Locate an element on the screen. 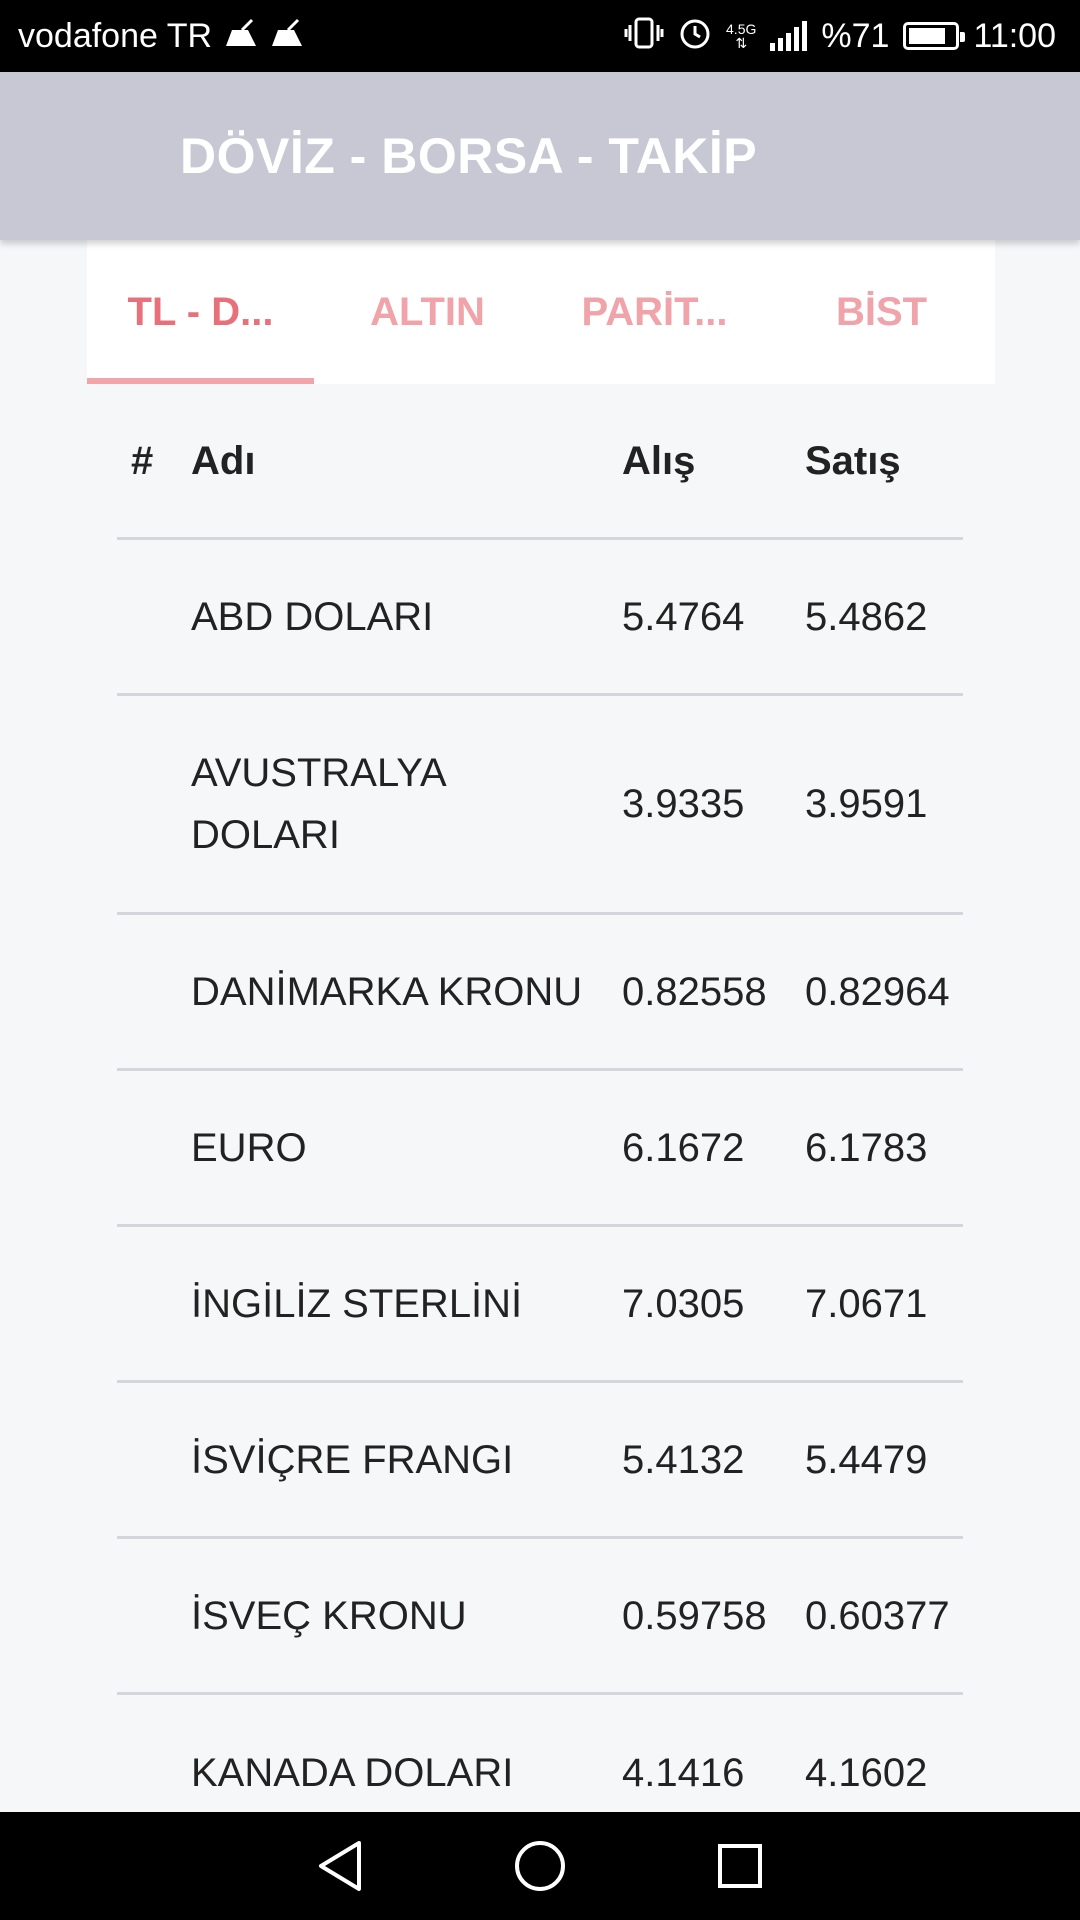  row-name: ABD DOLARI is located at coordinates (312, 616).